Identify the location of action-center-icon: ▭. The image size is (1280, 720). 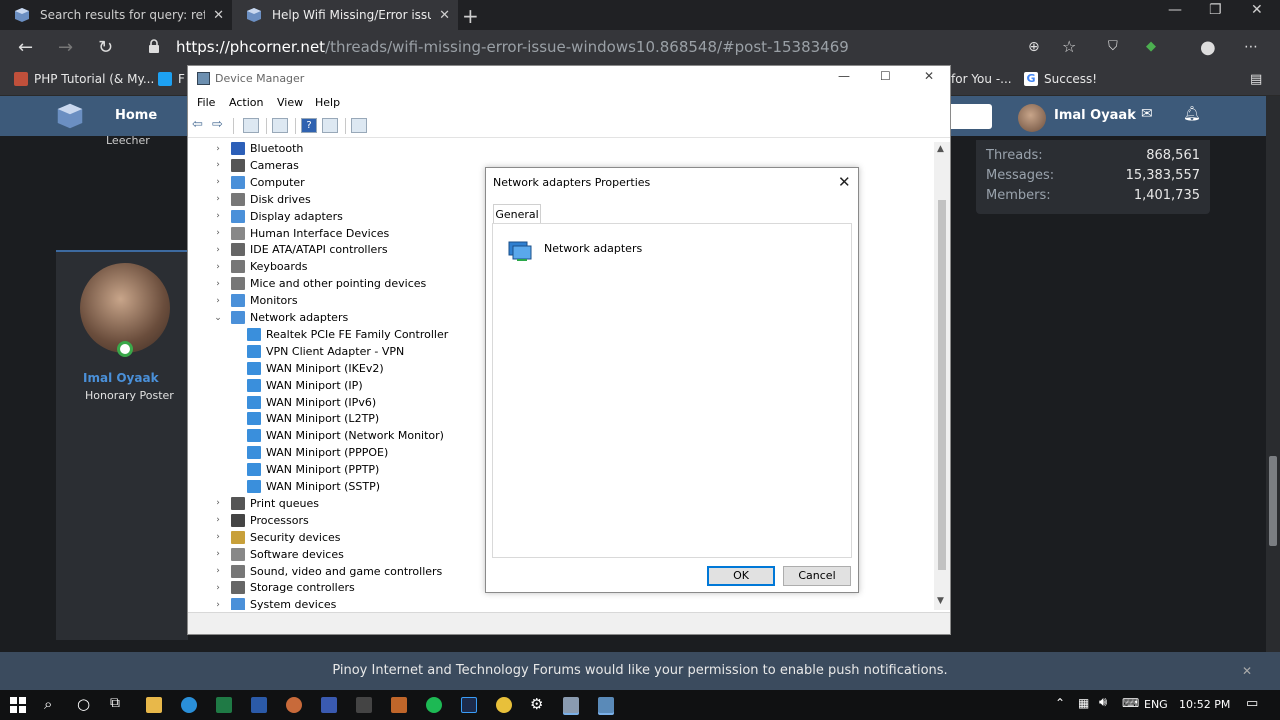
(1252, 703).